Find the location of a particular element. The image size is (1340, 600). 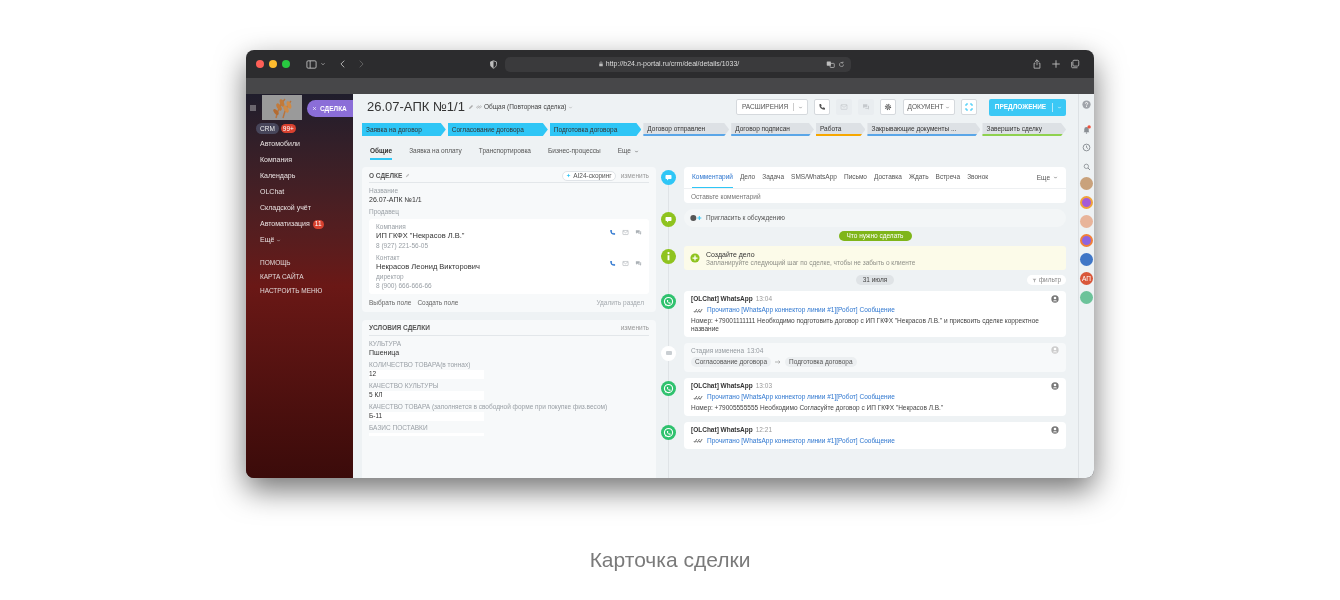

notification-icon is located at coordinates (1086, 129).